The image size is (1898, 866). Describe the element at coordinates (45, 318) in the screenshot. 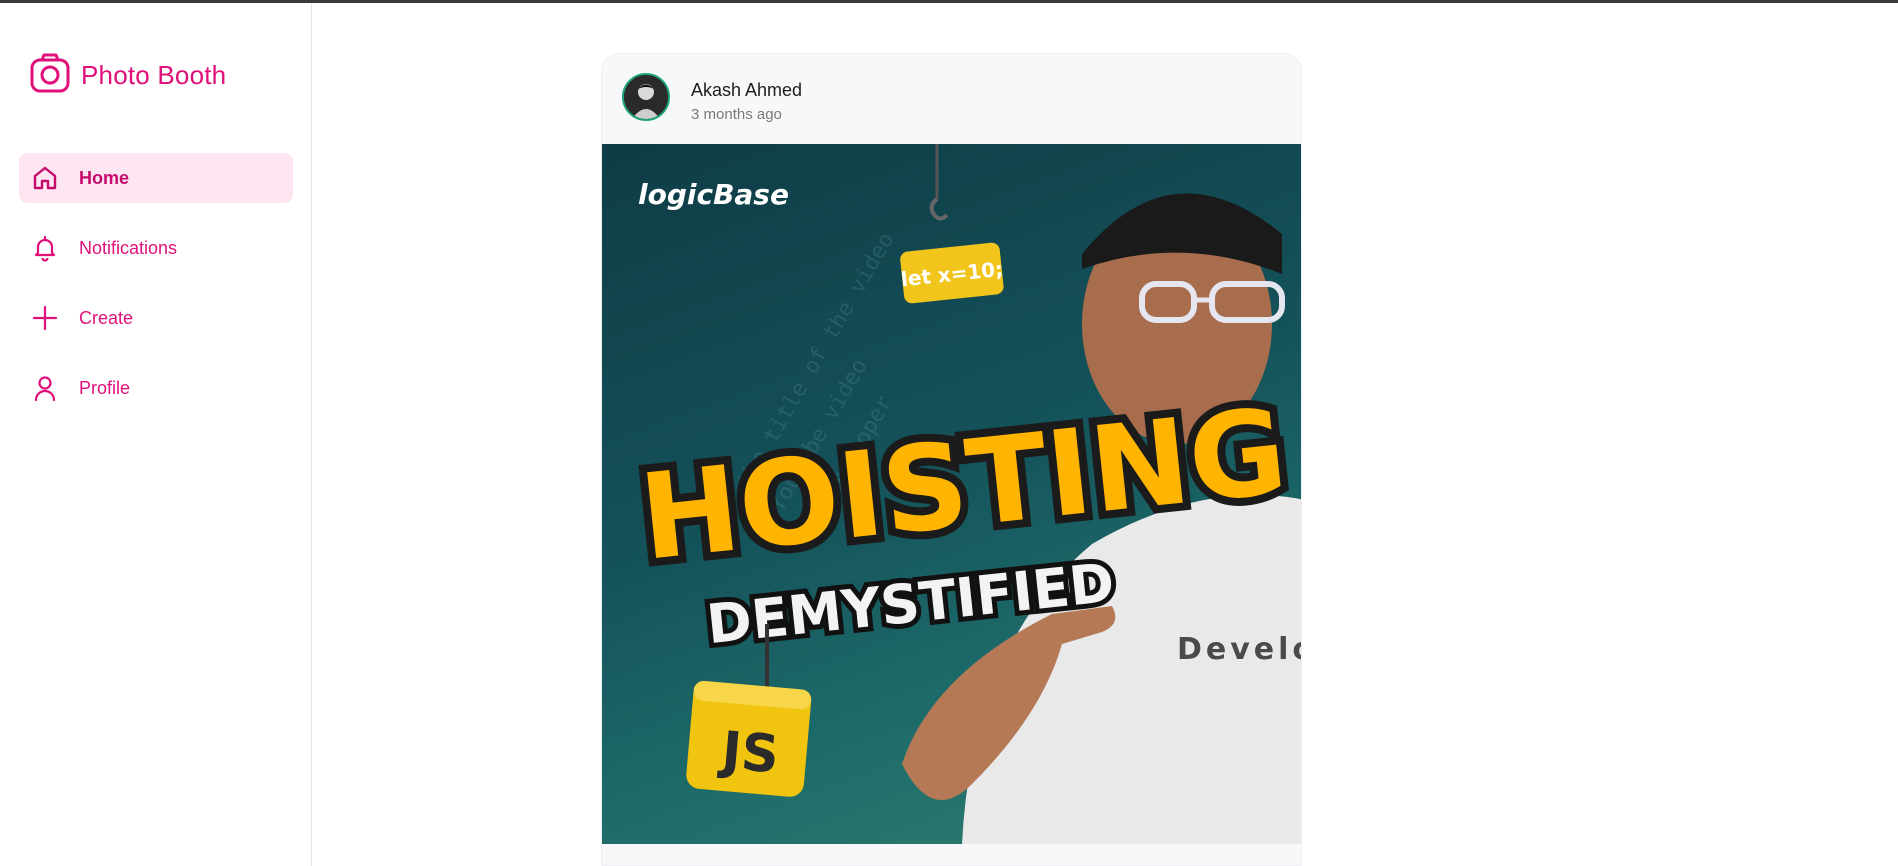

I see `plus-icon` at that location.